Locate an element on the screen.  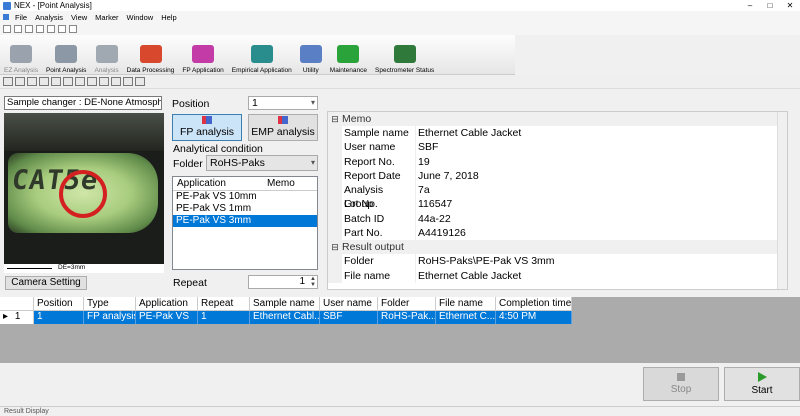
property-value: A4419126 is located at coordinates (441, 233).